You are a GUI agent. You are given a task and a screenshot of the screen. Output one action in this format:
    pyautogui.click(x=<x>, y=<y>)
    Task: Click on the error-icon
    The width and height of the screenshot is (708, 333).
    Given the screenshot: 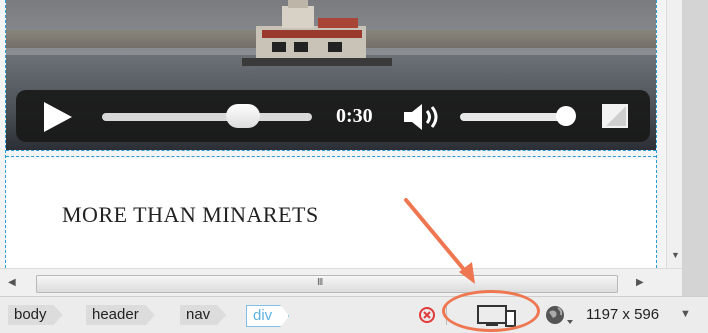 What is the action you would take?
    pyautogui.click(x=427, y=315)
    